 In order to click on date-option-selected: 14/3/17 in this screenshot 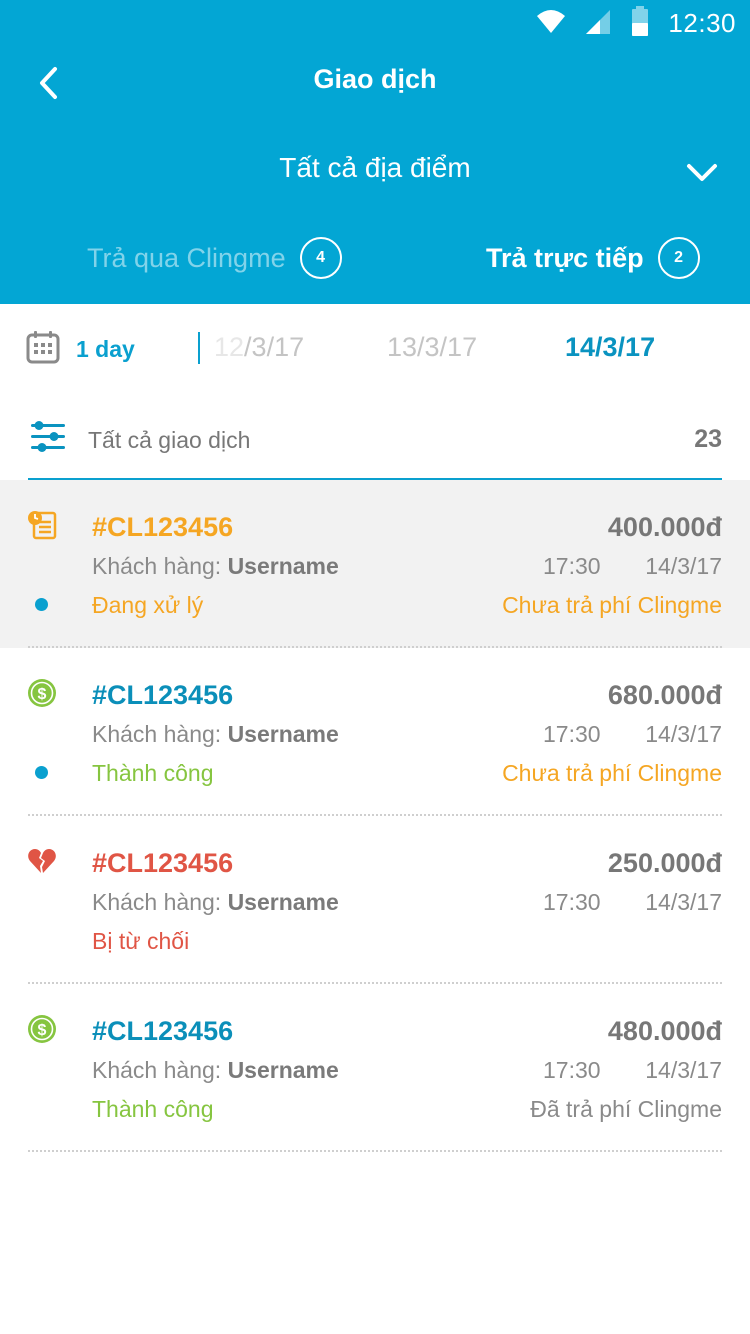, I will do `click(610, 347)`.